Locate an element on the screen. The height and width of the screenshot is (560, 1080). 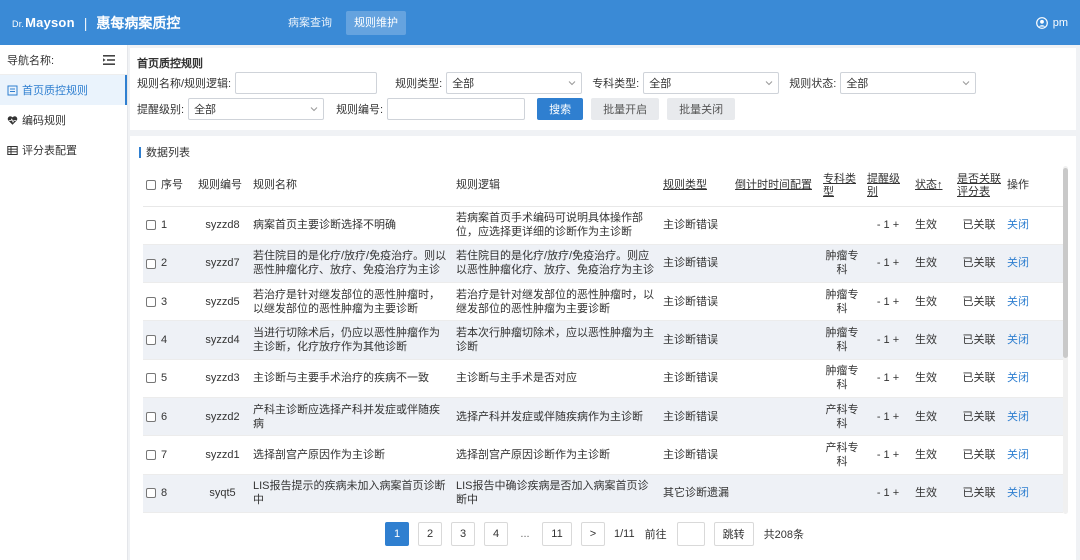
search-button: 搜索 is located at coordinates (560, 109).